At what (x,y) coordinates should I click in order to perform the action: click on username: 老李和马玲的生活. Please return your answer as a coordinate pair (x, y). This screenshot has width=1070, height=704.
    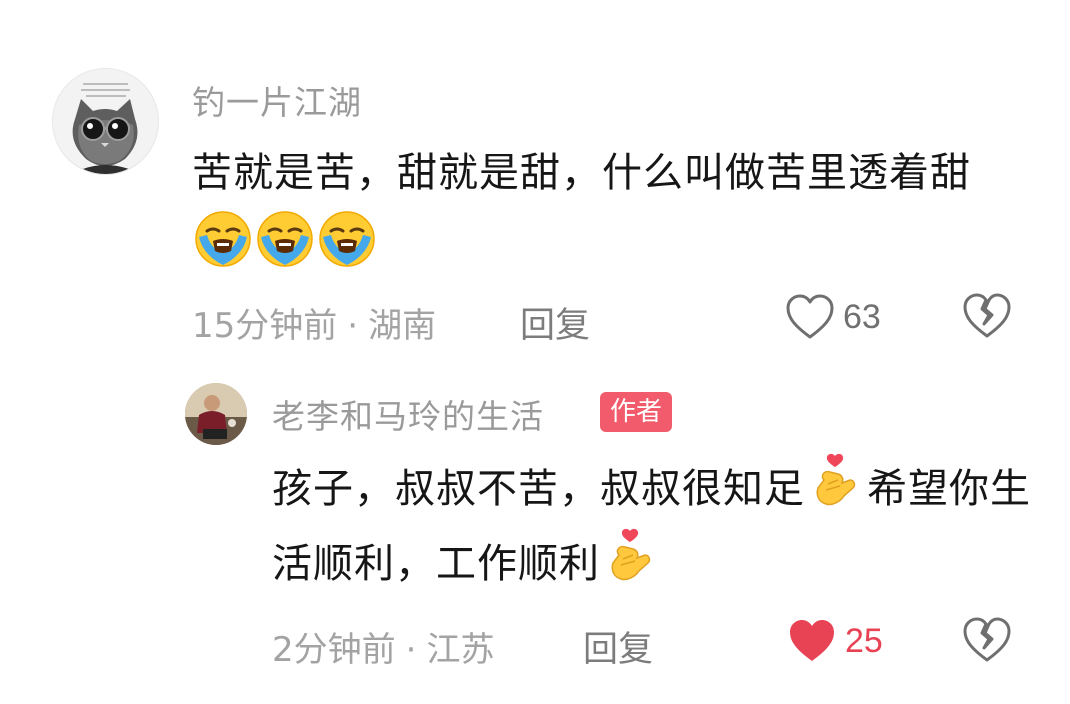
    Looking at the image, I should click on (408, 414).